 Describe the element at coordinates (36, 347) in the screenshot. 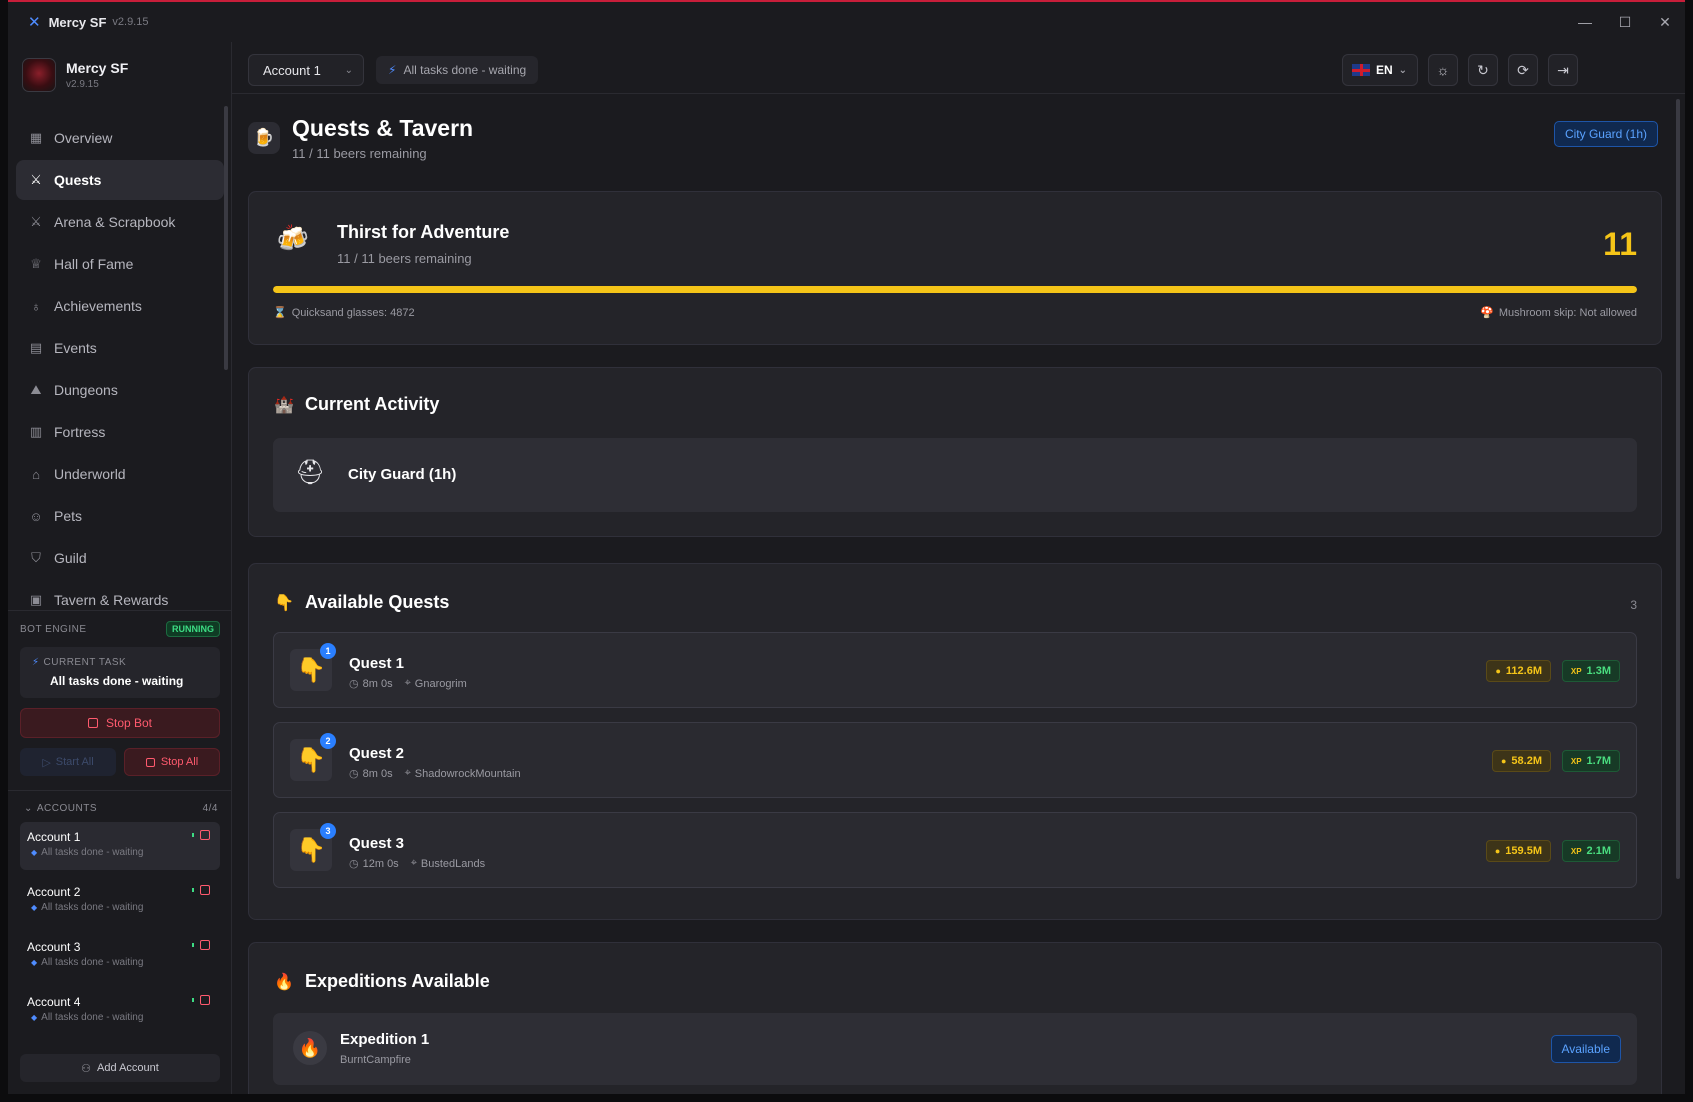

I see `calendar-icon: ▤` at that location.